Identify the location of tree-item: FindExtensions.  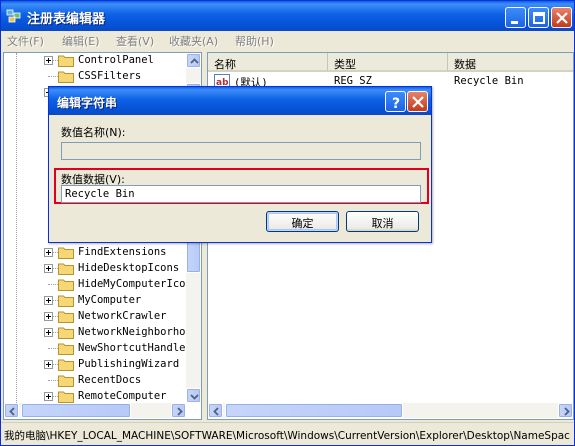
(97, 253).